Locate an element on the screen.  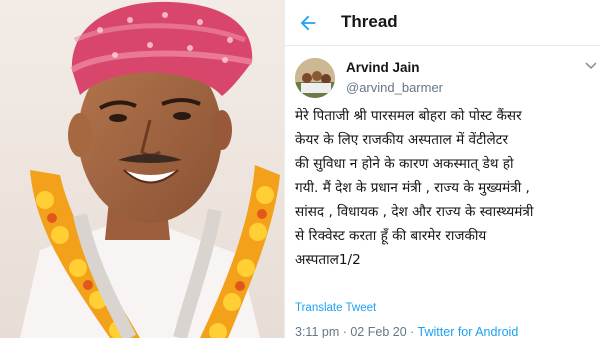
chevron-down-icon is located at coordinates (591, 66).